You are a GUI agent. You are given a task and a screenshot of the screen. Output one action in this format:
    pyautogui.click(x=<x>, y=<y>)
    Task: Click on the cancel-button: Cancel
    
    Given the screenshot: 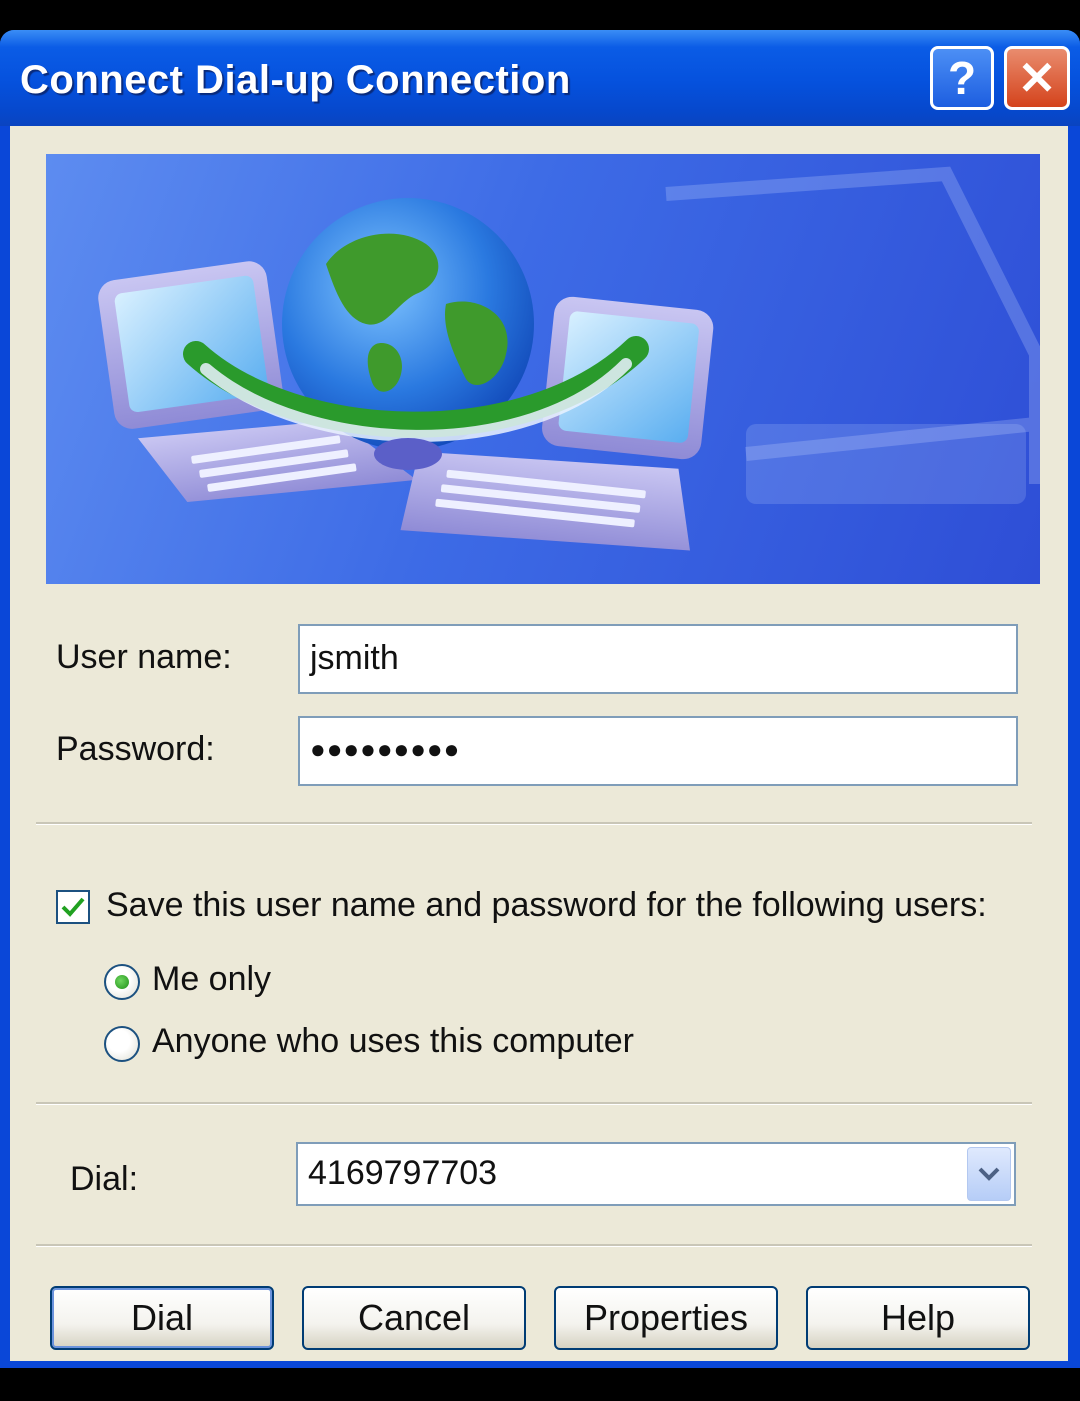 What is the action you would take?
    pyautogui.click(x=414, y=1318)
    